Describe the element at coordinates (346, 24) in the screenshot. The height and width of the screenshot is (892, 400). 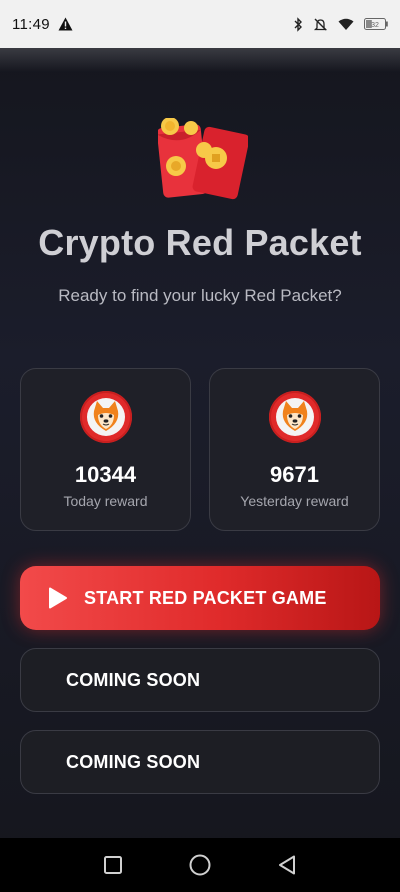
I see `wifi-icon` at that location.